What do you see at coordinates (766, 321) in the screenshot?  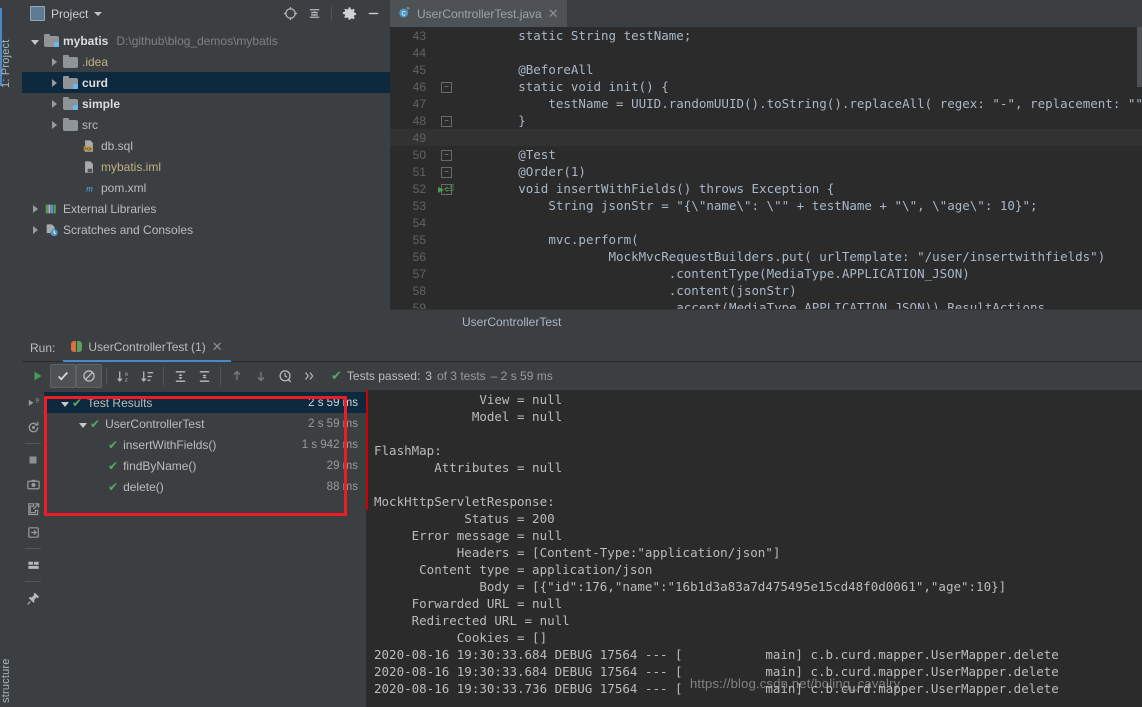 I see `breadcrumb: UserControllerTest` at bounding box center [766, 321].